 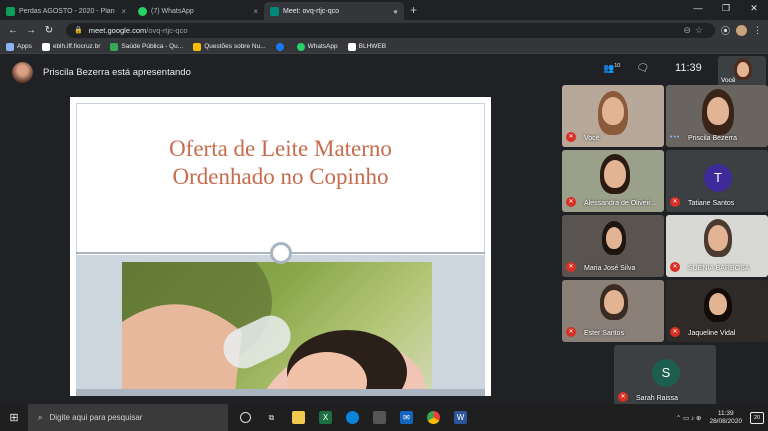 I want to click on slide-footer-band, so click(x=280, y=392).